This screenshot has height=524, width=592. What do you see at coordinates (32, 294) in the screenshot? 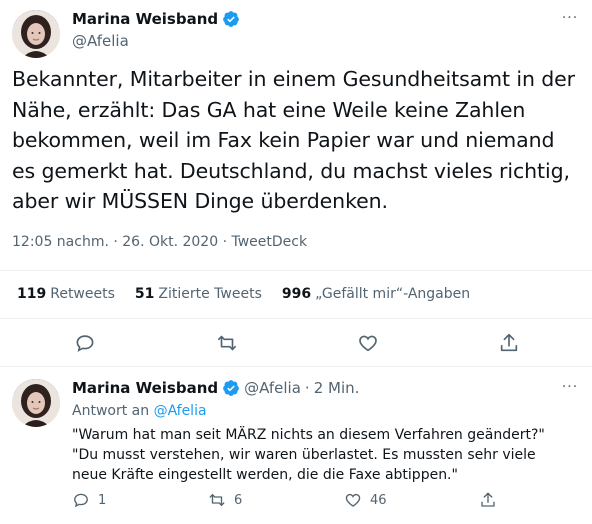
I see `retweets-count: 119` at bounding box center [32, 294].